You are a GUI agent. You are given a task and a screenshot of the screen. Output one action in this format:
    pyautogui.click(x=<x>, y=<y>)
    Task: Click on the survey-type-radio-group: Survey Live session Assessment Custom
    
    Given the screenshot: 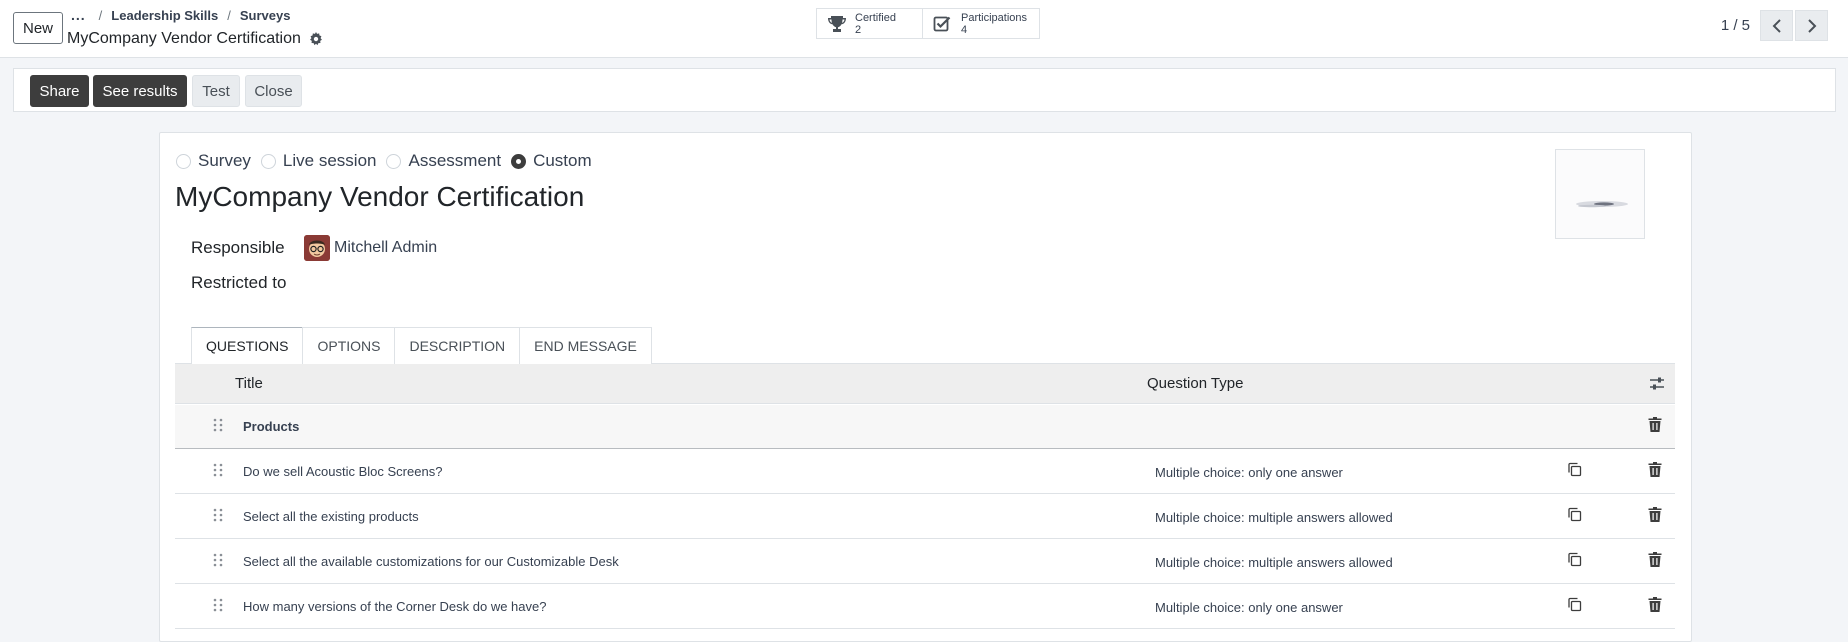 What is the action you would take?
    pyautogui.click(x=389, y=161)
    